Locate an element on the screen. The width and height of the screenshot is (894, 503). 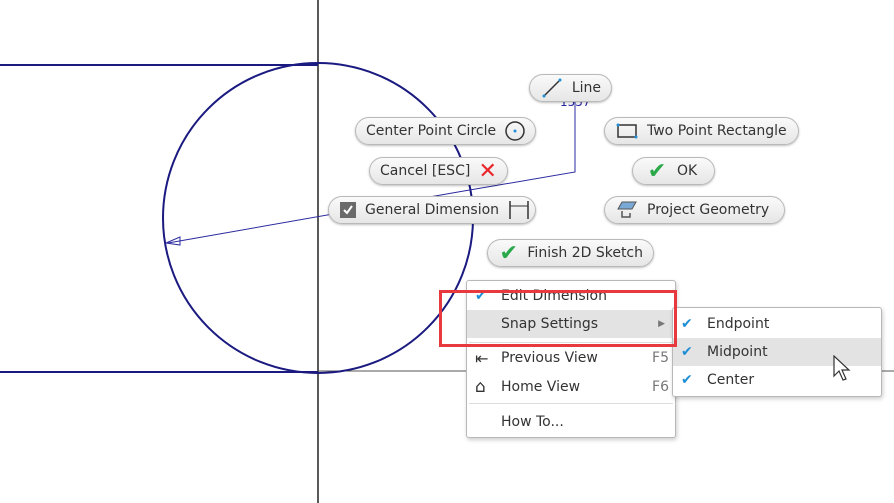
menu-item-home-view: ⌂ Home View F6 is located at coordinates (571, 387).